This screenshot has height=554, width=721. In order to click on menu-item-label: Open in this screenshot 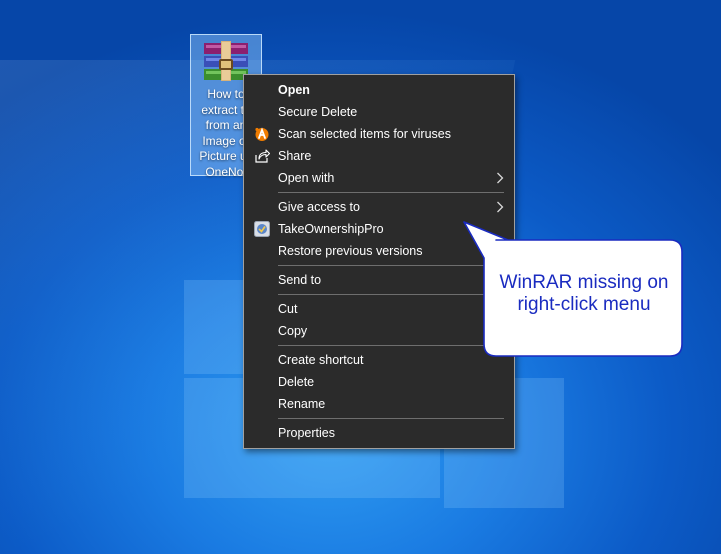, I will do `click(294, 90)`.